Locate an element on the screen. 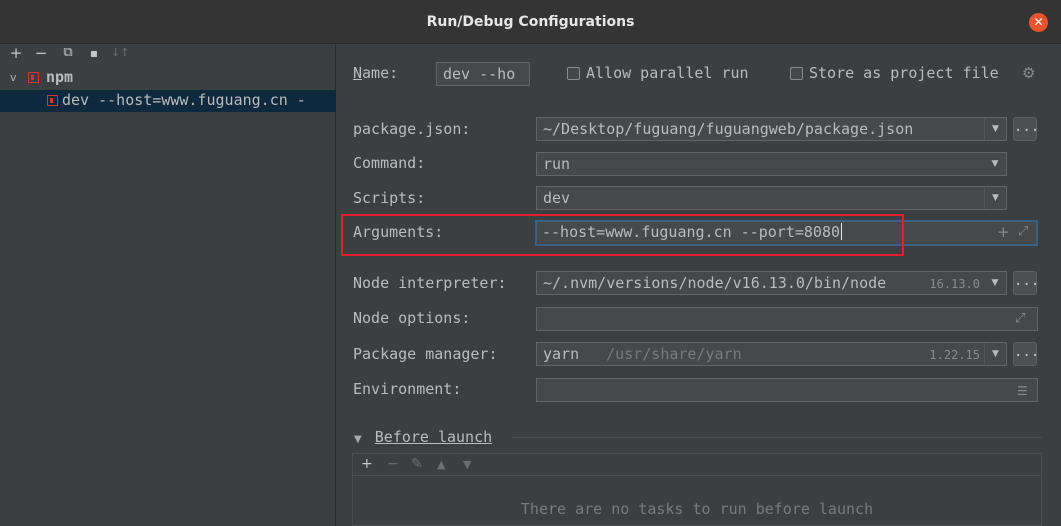  move-up-icon: ▲ is located at coordinates (441, 464).